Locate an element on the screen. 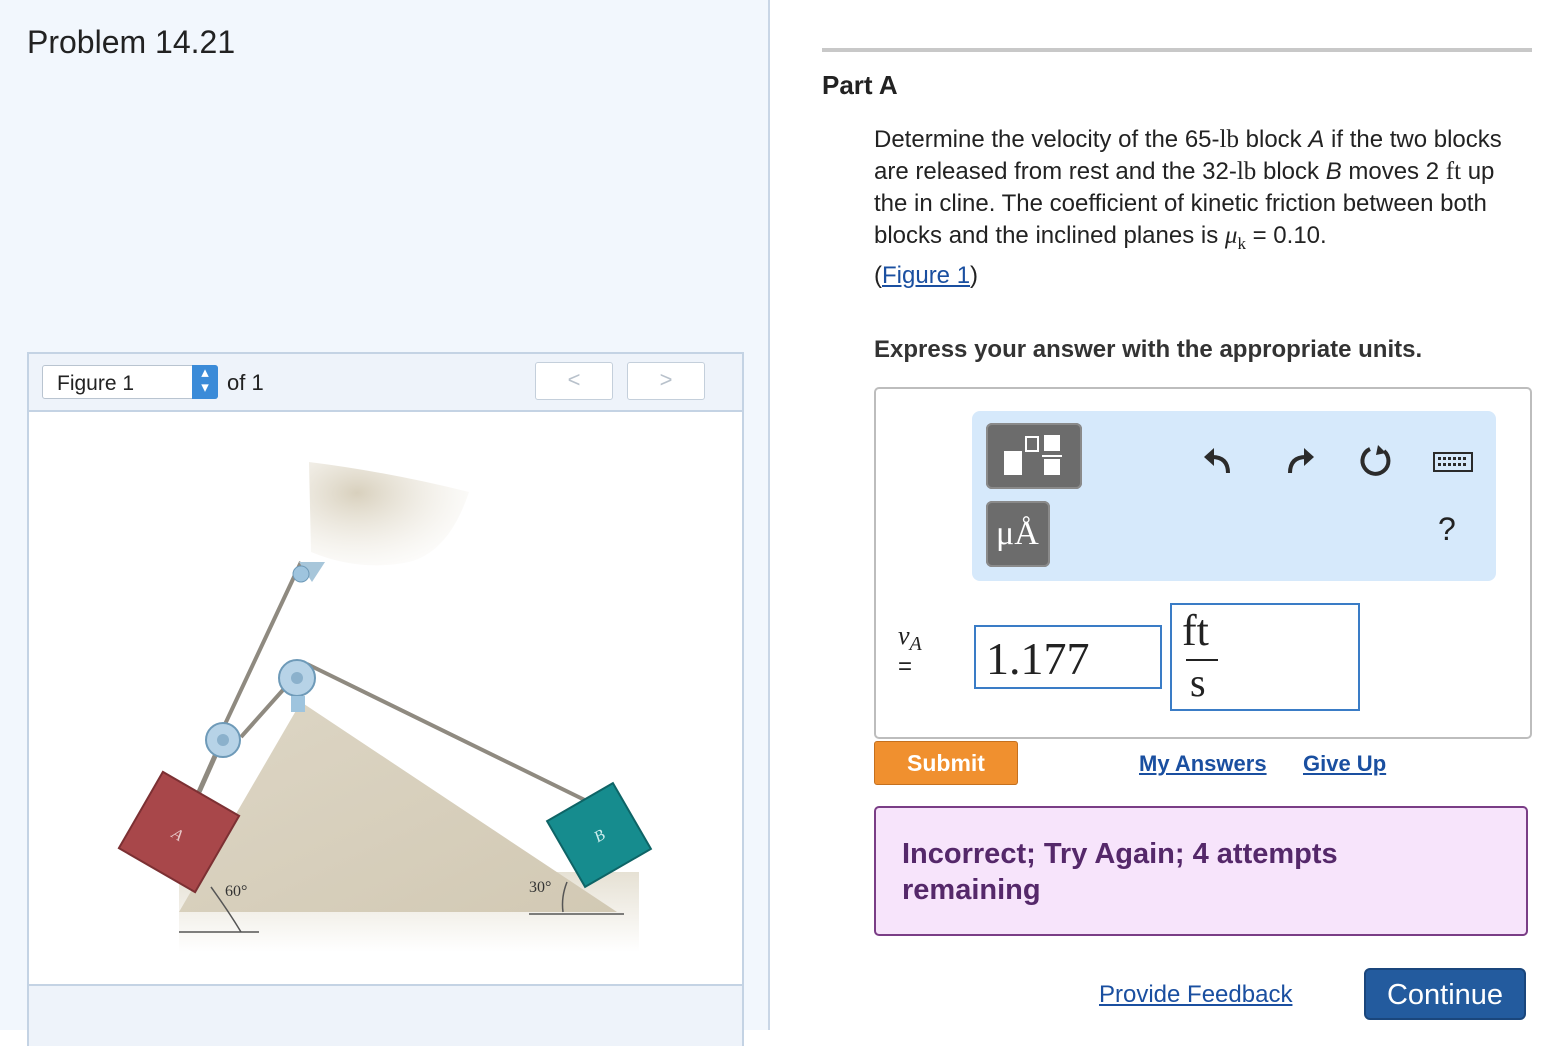  help-button: ? is located at coordinates (1447, 529).